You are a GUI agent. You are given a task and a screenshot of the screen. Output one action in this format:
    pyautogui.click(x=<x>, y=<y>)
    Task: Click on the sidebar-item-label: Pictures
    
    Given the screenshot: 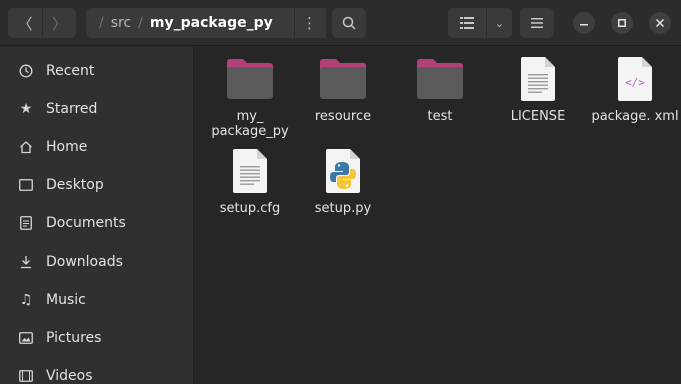 What is the action you would take?
    pyautogui.click(x=74, y=338)
    